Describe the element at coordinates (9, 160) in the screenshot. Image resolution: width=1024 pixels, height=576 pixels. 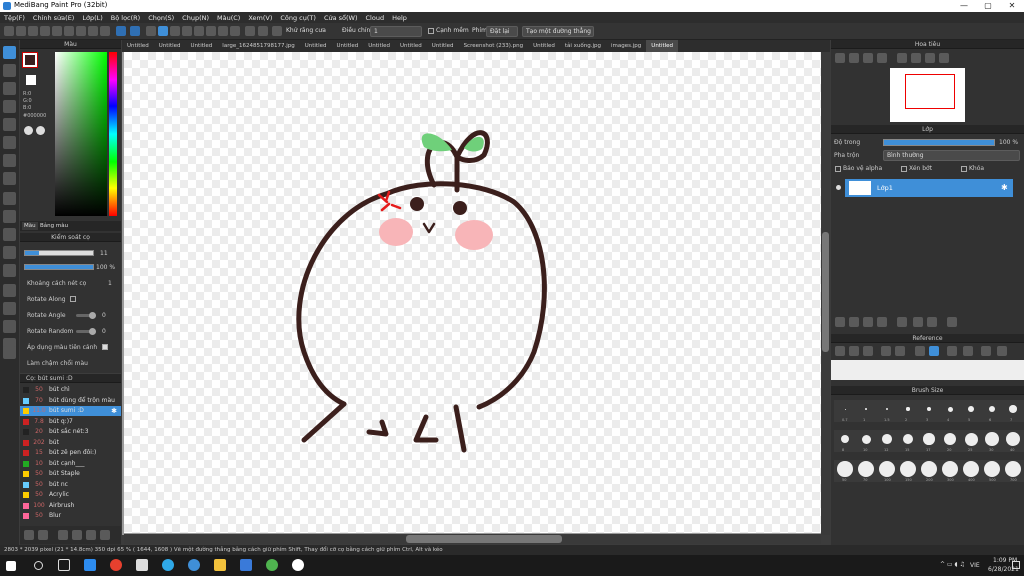
I see `fill-tool-icon` at that location.